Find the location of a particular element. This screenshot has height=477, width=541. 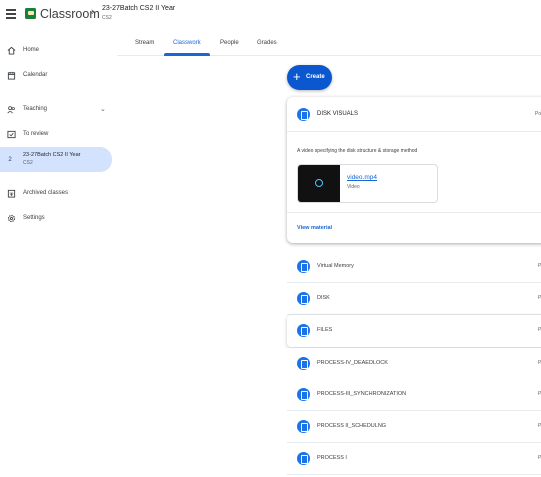

sidebar-item-label: Teaching is located at coordinates (35, 109).